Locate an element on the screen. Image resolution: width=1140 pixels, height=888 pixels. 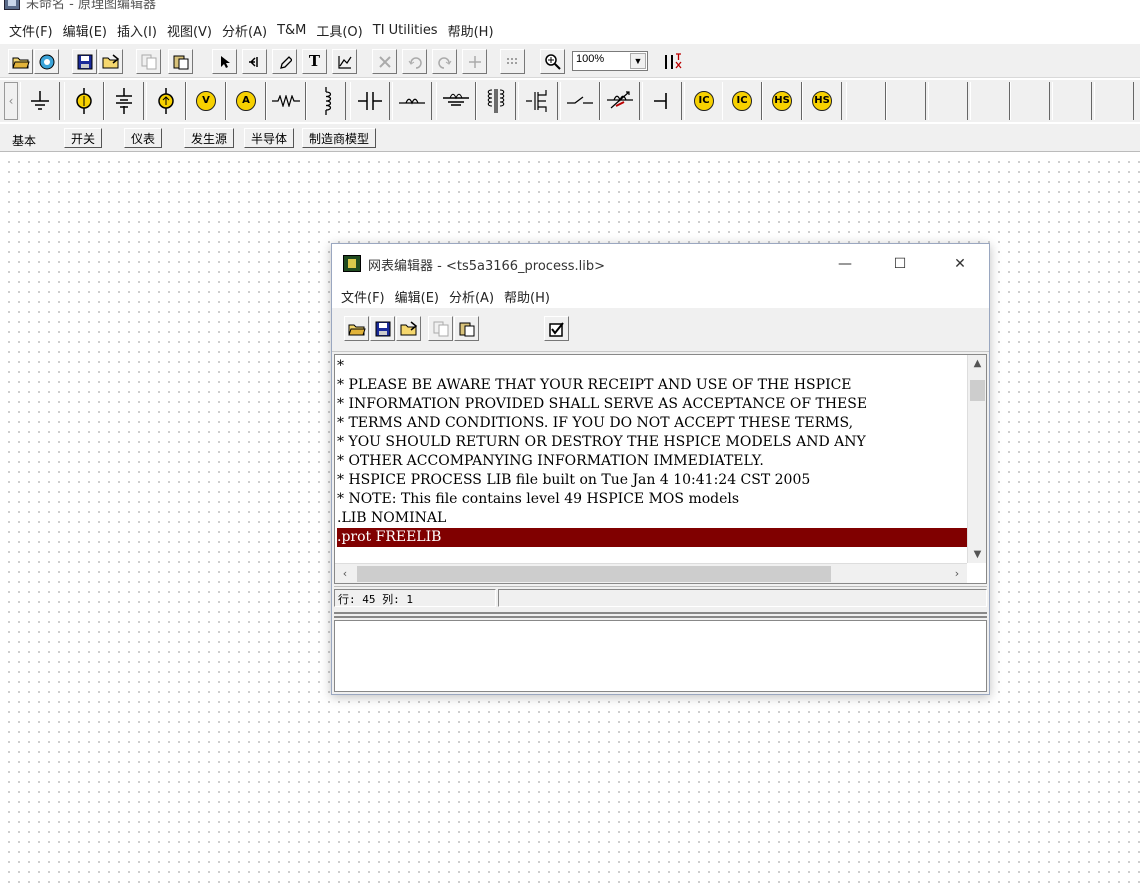
component-scroll-left: ‹ is located at coordinates (11, 101).